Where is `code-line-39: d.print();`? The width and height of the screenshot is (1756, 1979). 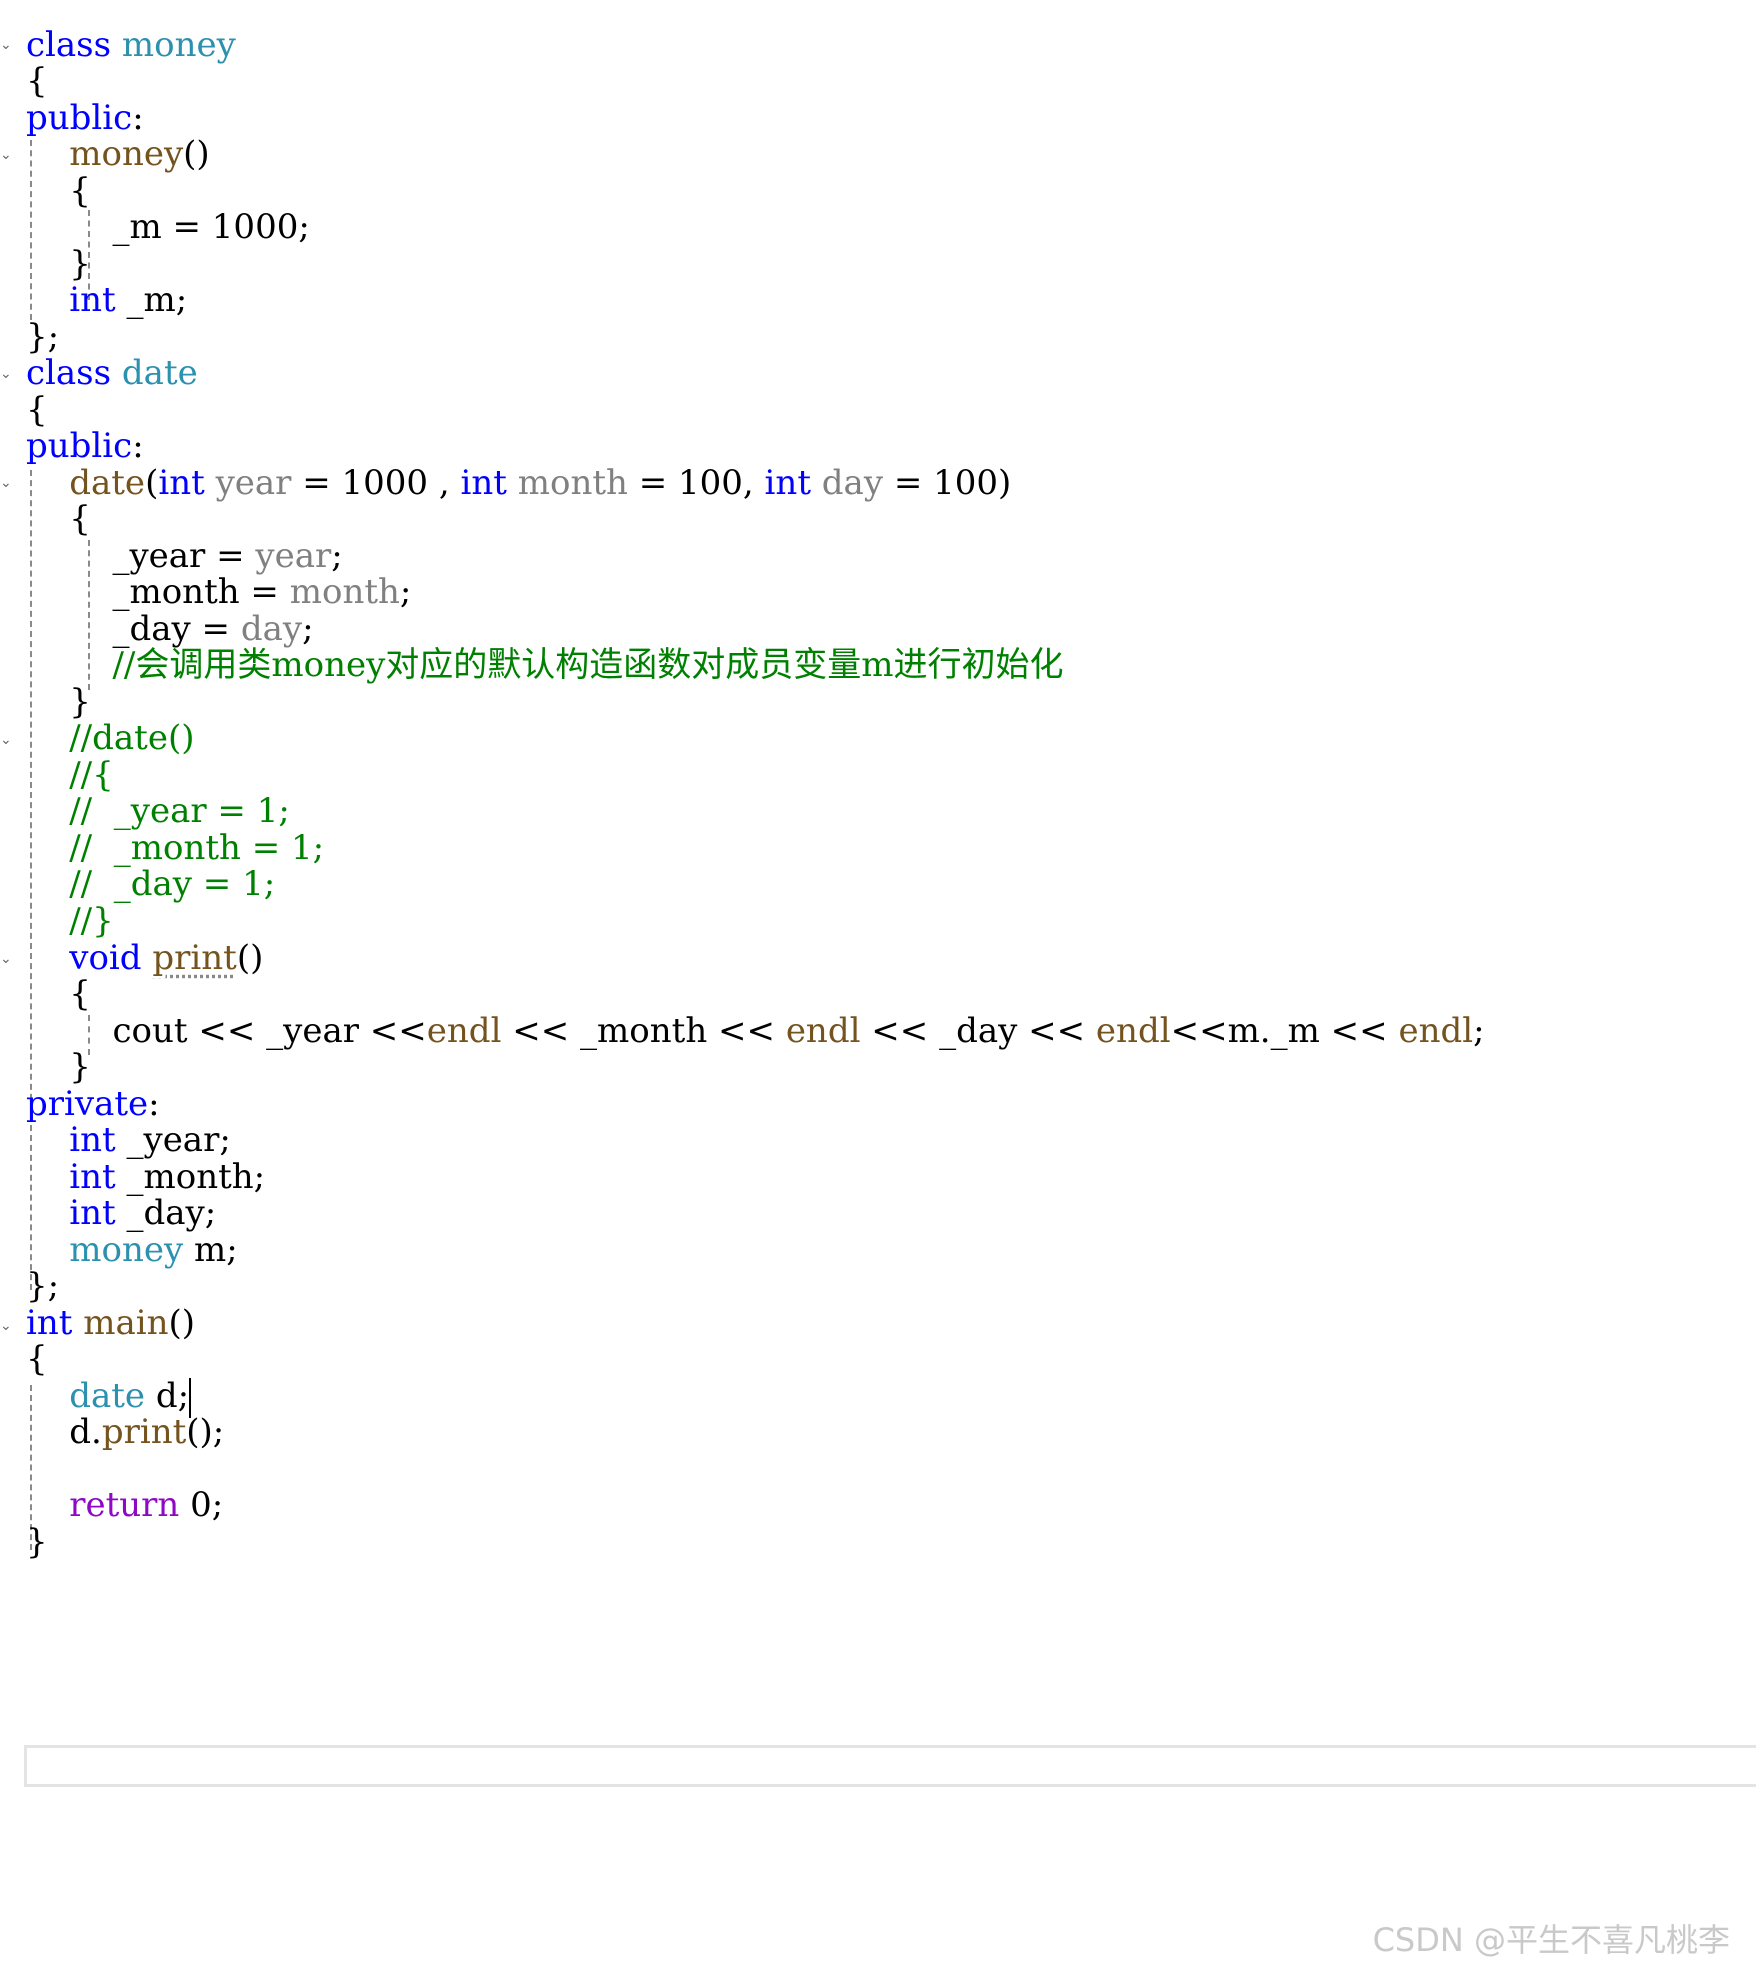 code-line-39: d.print(); is located at coordinates (125, 1432).